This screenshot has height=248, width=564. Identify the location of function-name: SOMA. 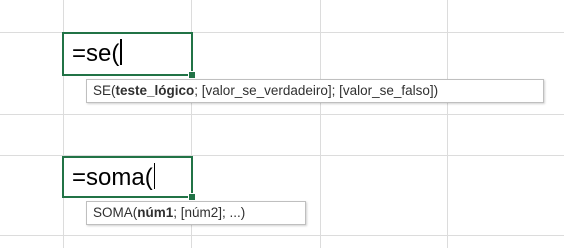
(113, 212).